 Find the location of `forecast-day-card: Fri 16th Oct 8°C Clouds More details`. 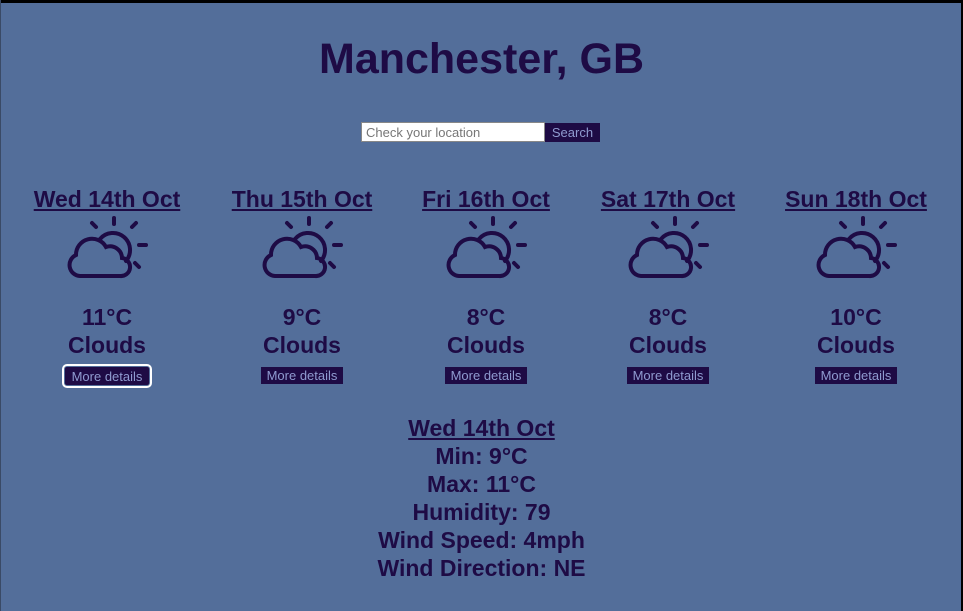

forecast-day-card: Fri 16th Oct 8°C Clouds More details is located at coordinates (486, 285).